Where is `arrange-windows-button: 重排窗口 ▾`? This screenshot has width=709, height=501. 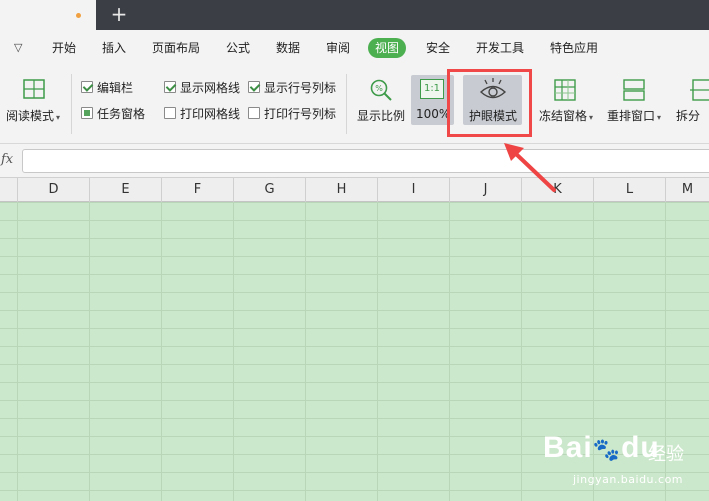
arrange-windows-button: 重排窗口 ▾ is located at coordinates (634, 115).